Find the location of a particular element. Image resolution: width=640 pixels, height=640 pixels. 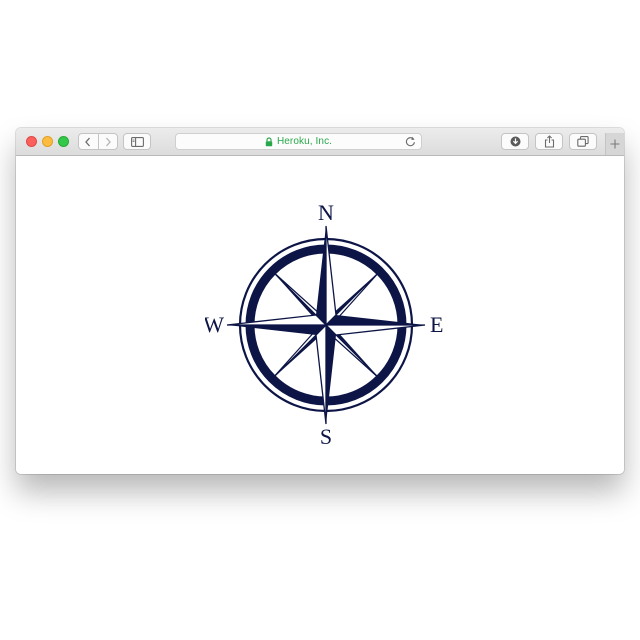

chevron-left-icon is located at coordinates (88, 141).